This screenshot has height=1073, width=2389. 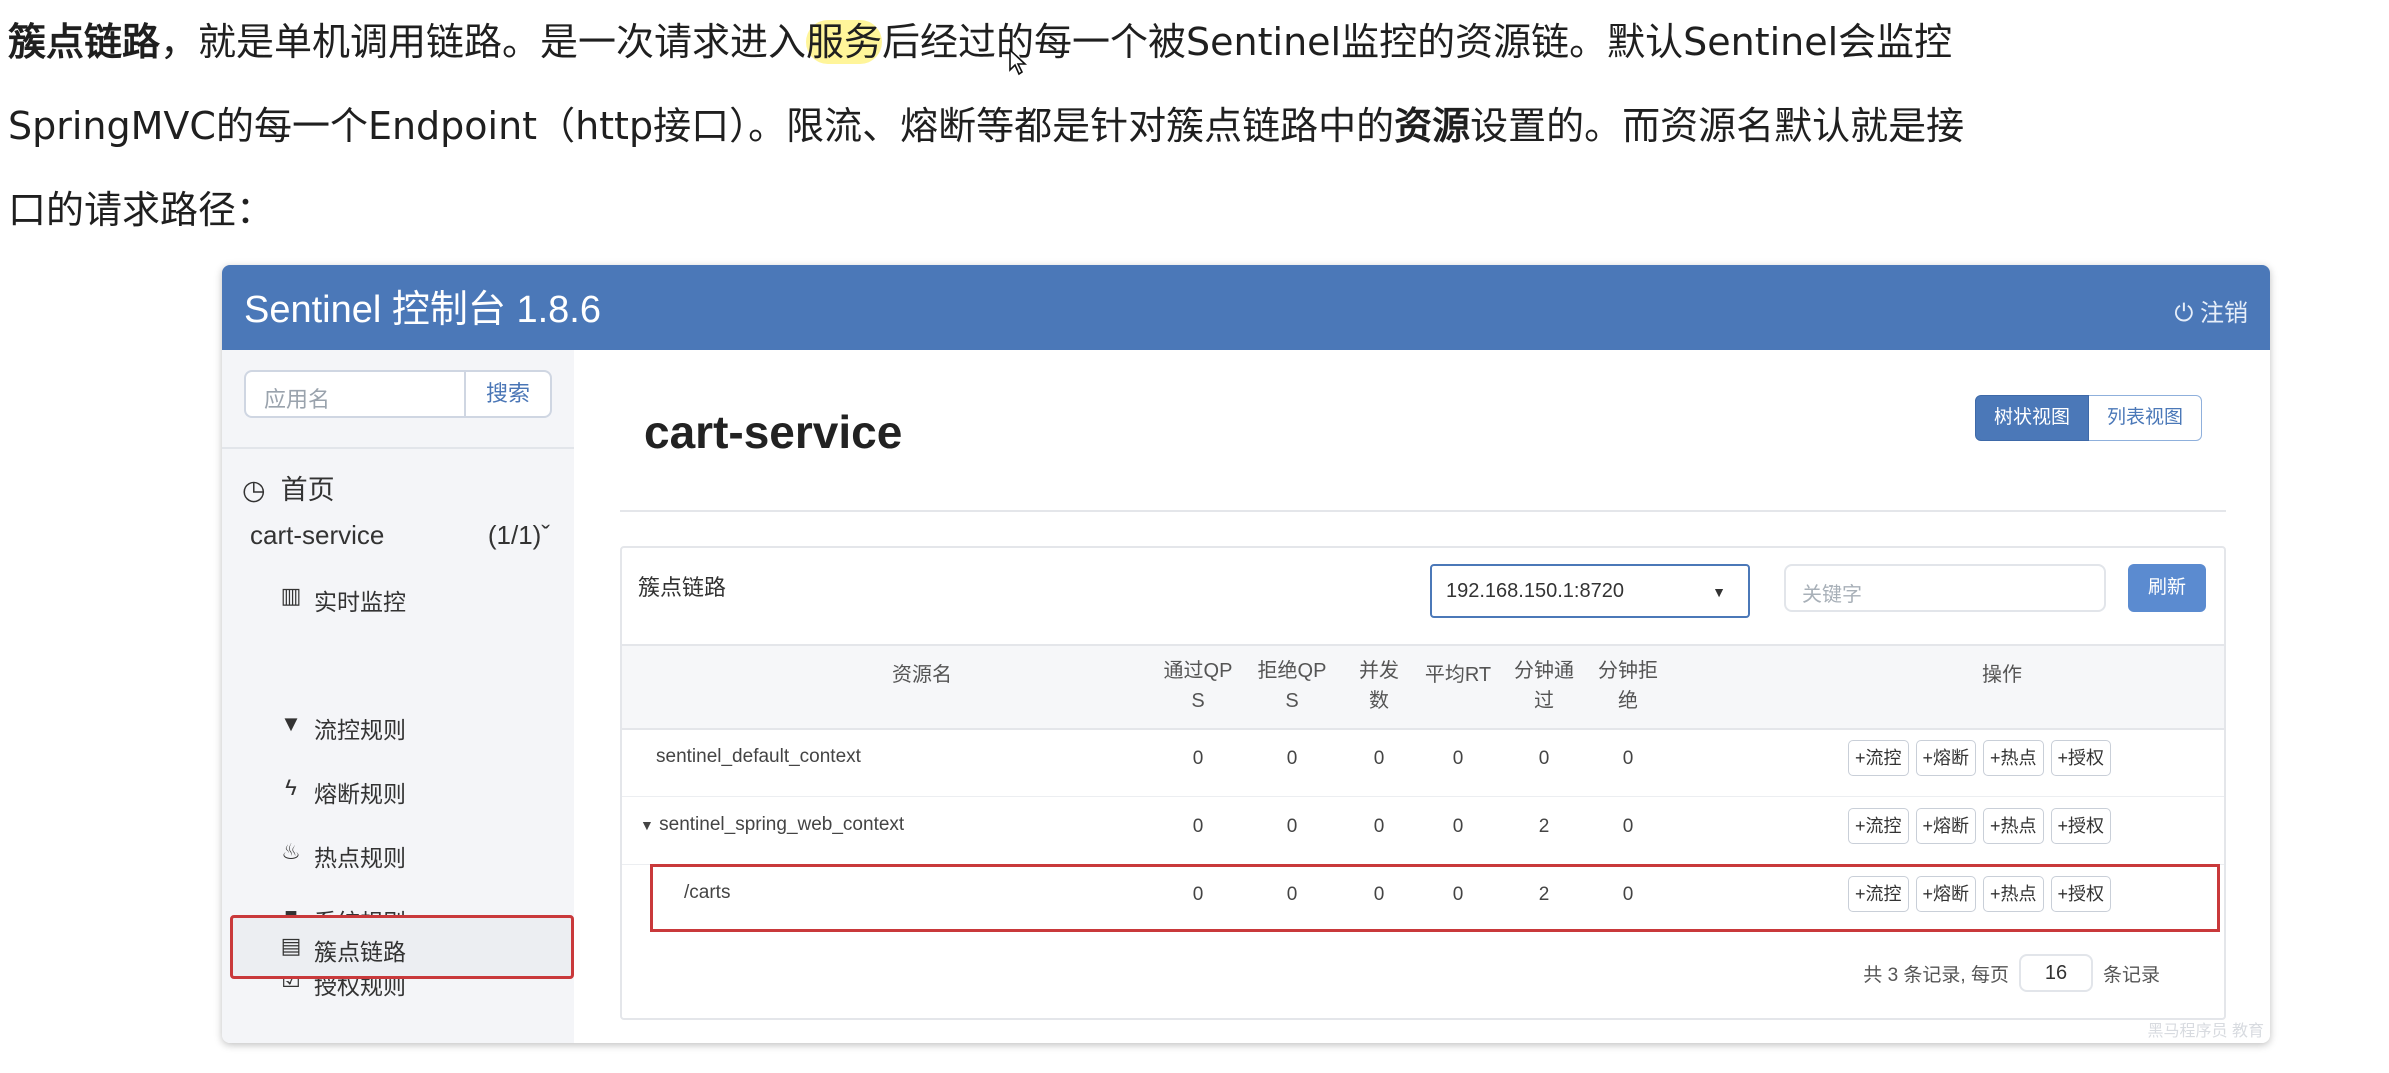 What do you see at coordinates (291, 945) in the screenshot?
I see `list-icon: ▤` at bounding box center [291, 945].